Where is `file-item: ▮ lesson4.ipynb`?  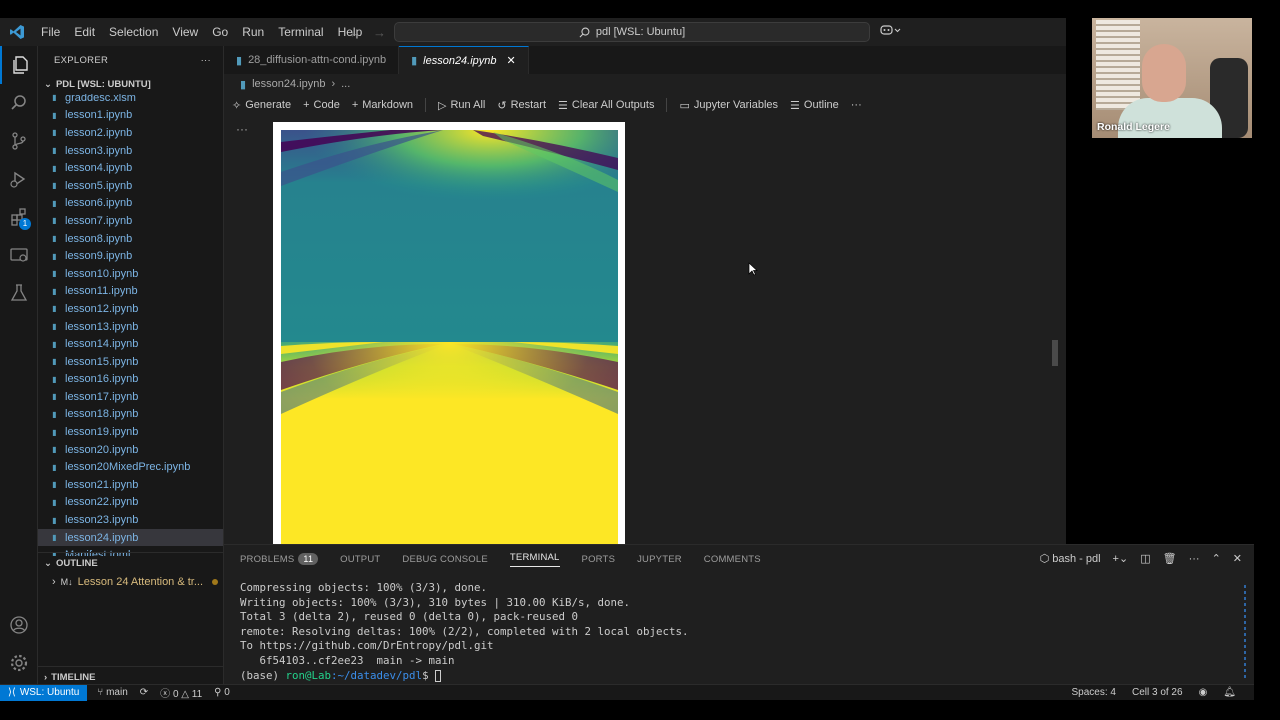
file-item: ▮ lesson4.ipynb is located at coordinates (130, 168).